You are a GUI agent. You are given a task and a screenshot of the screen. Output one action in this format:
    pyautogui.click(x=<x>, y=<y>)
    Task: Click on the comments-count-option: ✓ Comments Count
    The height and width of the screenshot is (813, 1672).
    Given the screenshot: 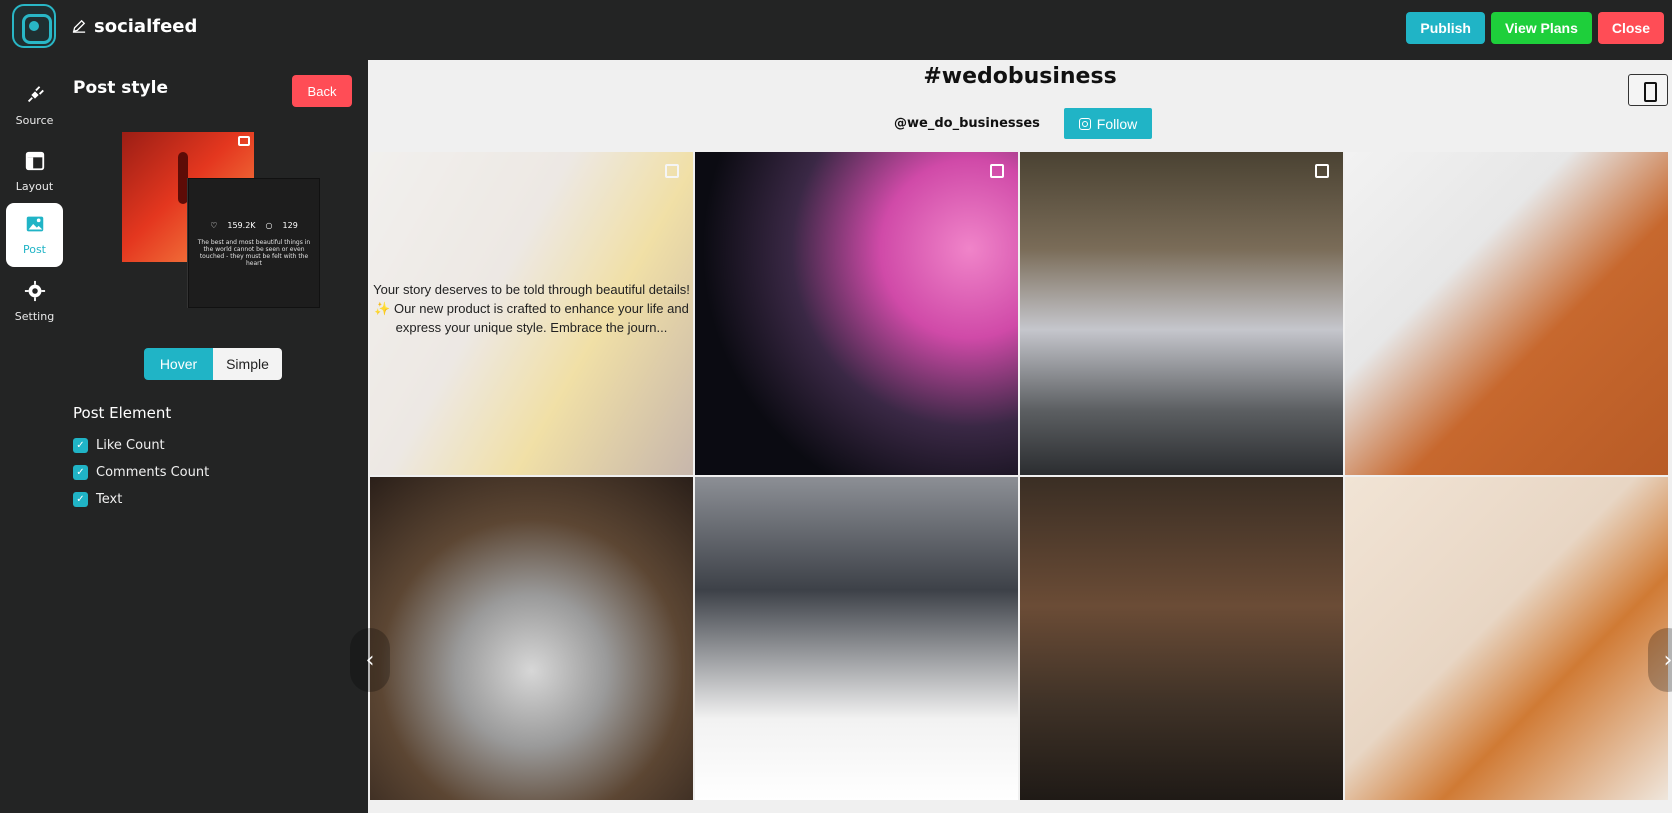 What is the action you would take?
    pyautogui.click(x=141, y=472)
    